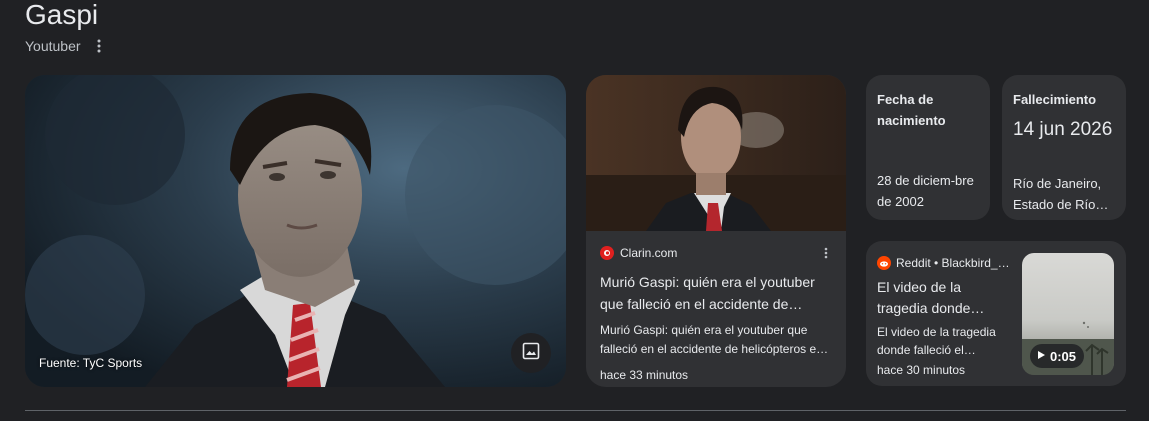  Describe the element at coordinates (644, 375) in the screenshot. I see `article-timestamp: hace 33 minutos` at that location.